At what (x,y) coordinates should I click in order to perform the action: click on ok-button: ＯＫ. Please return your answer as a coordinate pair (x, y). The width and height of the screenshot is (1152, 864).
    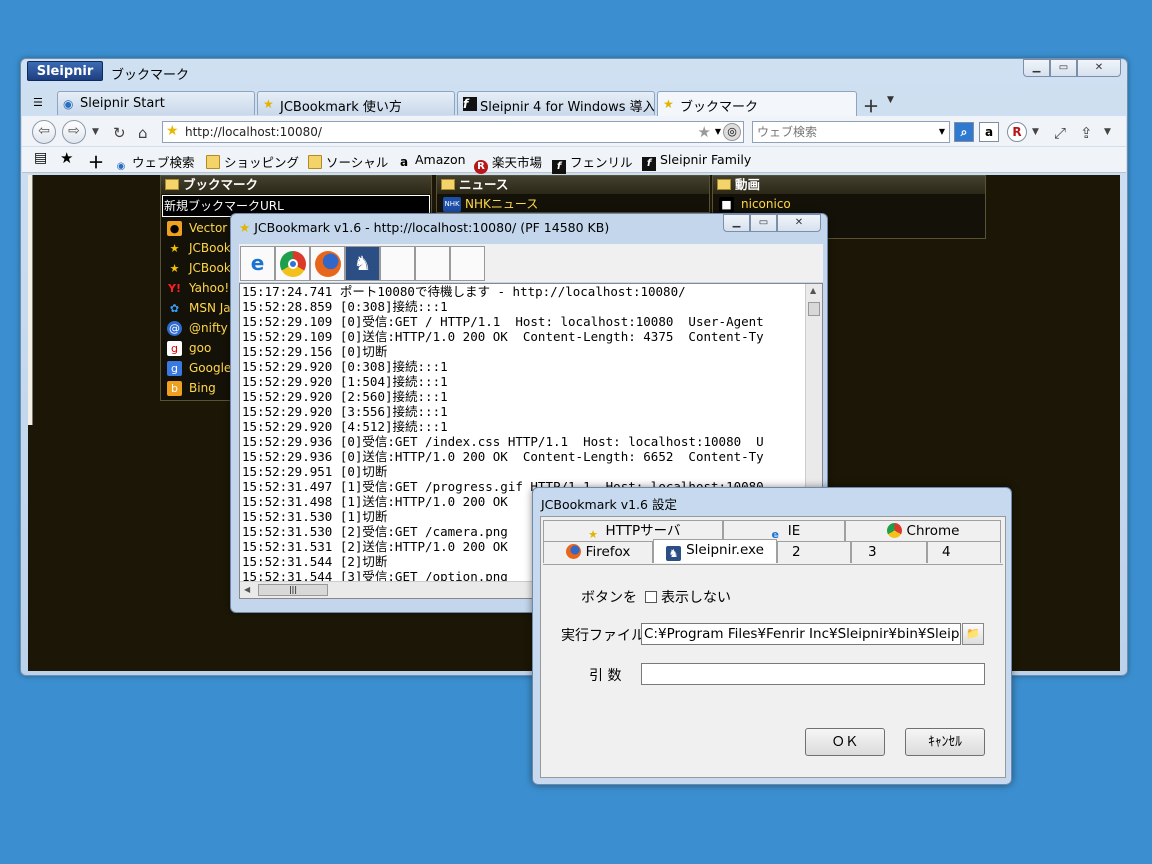
    Looking at the image, I should click on (845, 742).